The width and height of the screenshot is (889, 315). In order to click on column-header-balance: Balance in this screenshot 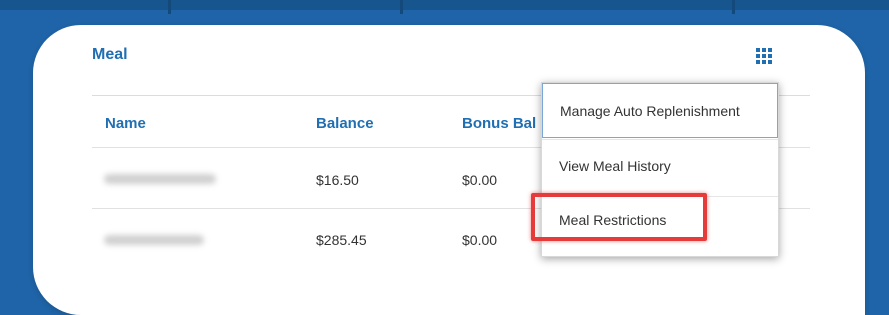, I will do `click(345, 123)`.